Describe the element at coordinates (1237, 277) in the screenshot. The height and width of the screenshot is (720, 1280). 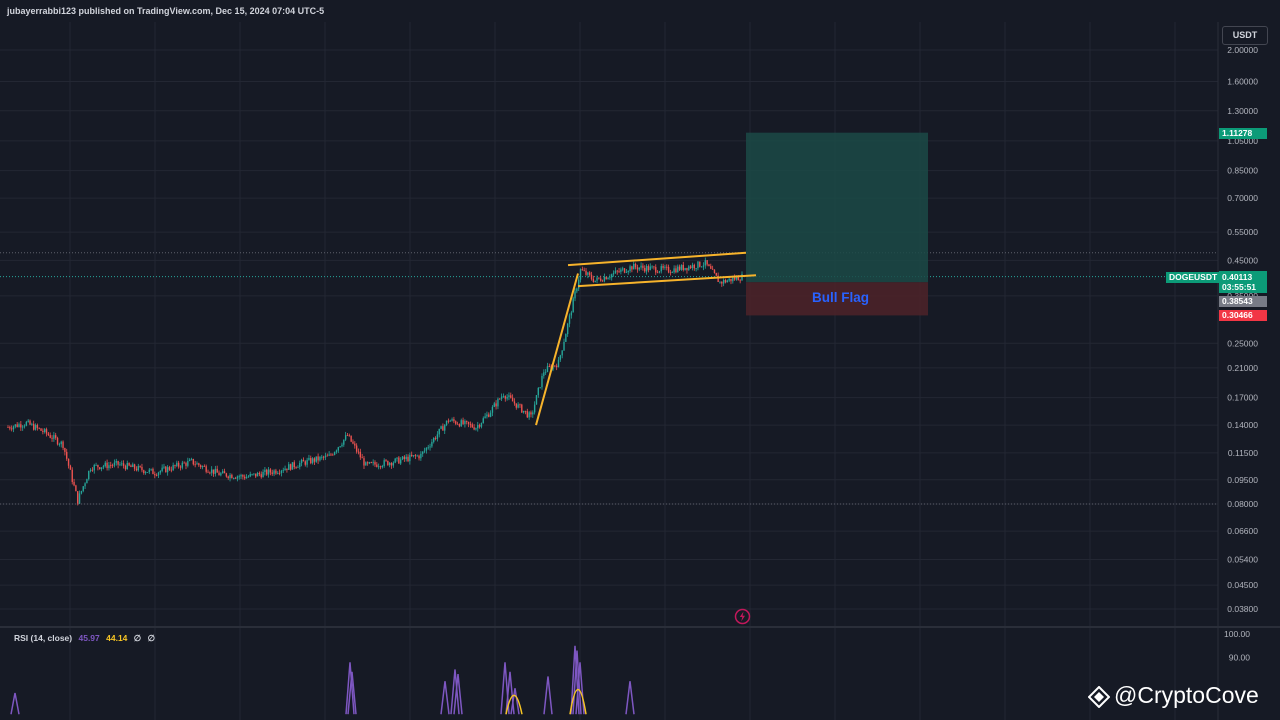
I see `last-price-value: 0.40113` at that location.